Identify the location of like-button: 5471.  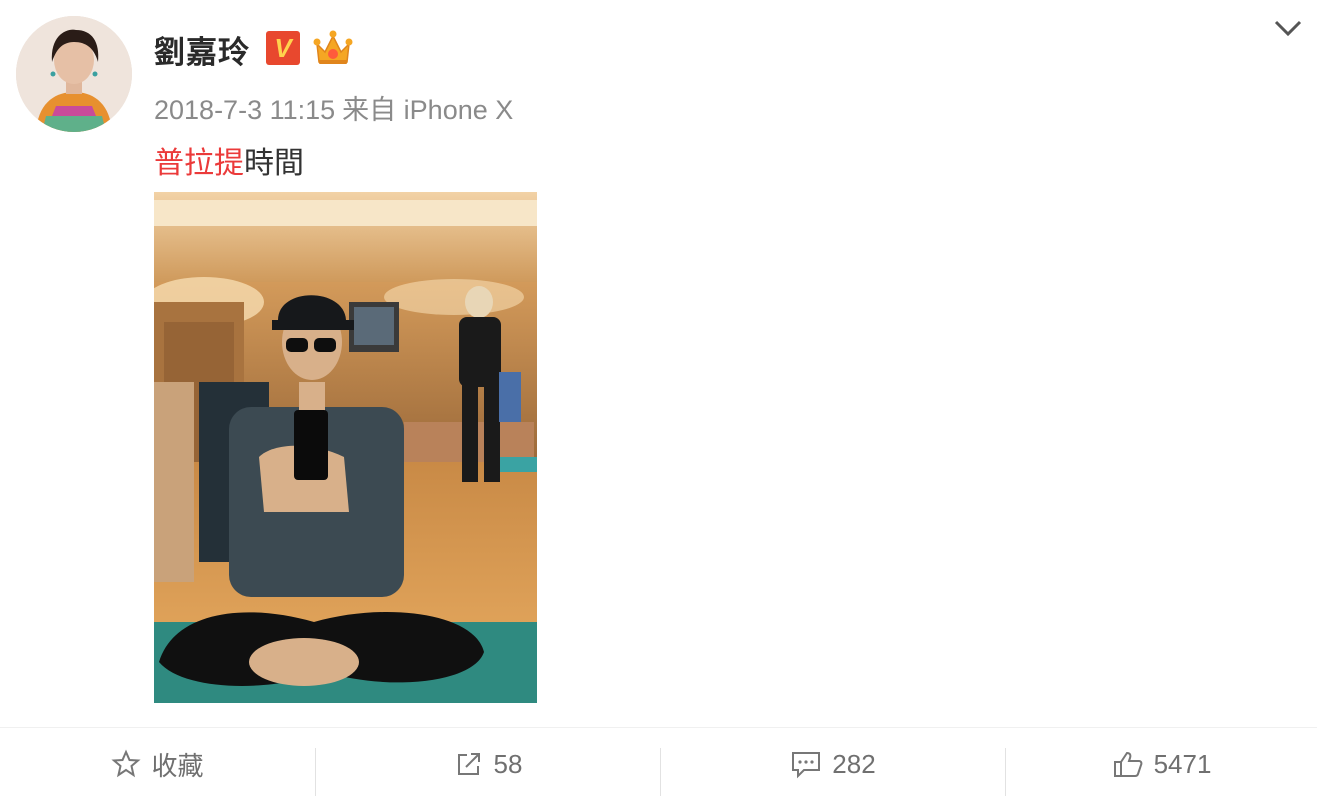
(1161, 764).